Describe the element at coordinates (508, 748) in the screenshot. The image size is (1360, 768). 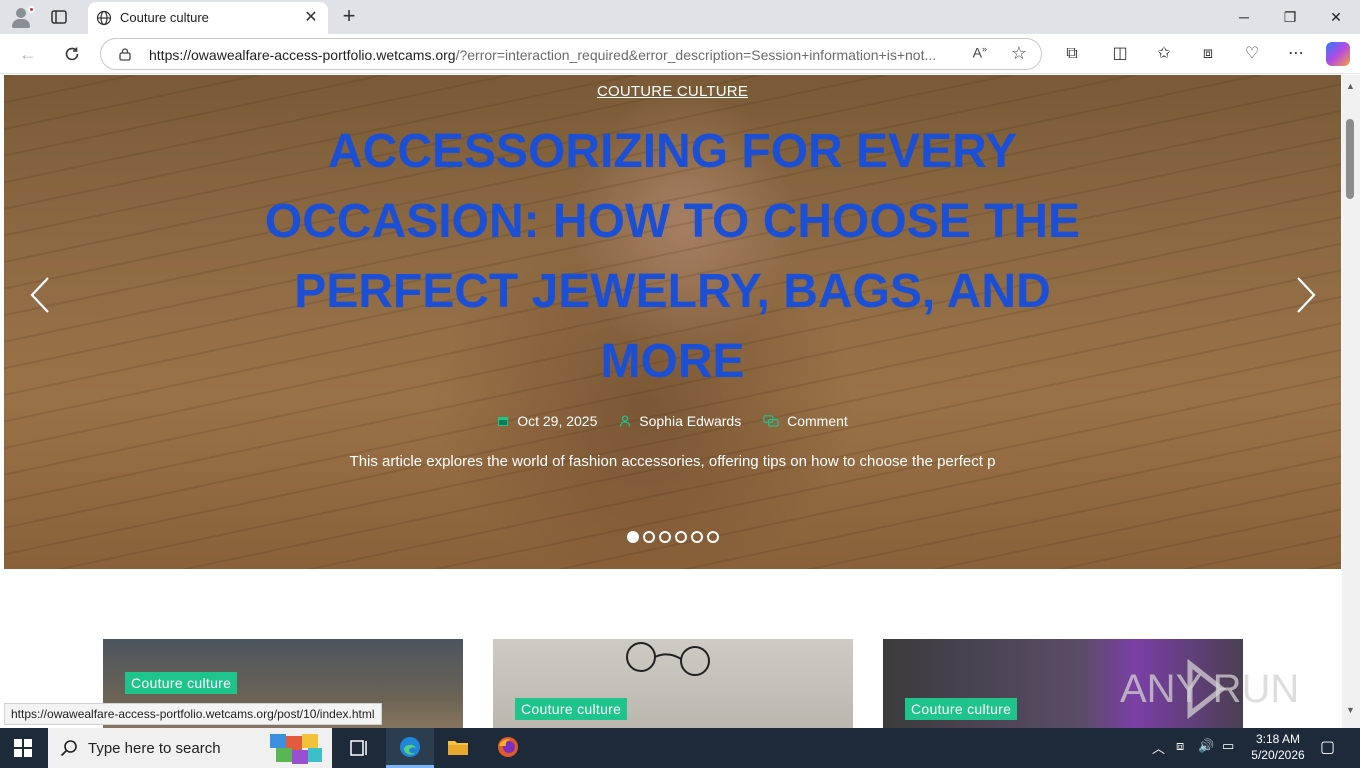
I see `firefox-icon` at that location.